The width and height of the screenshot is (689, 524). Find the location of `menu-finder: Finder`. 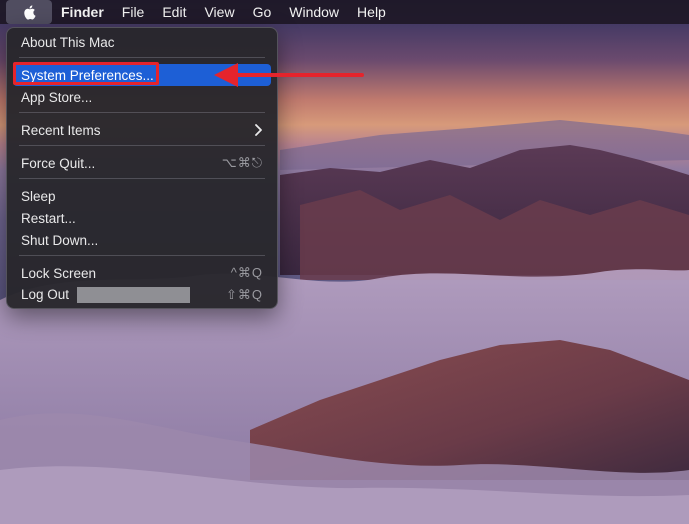

menu-finder: Finder is located at coordinates (82, 12).